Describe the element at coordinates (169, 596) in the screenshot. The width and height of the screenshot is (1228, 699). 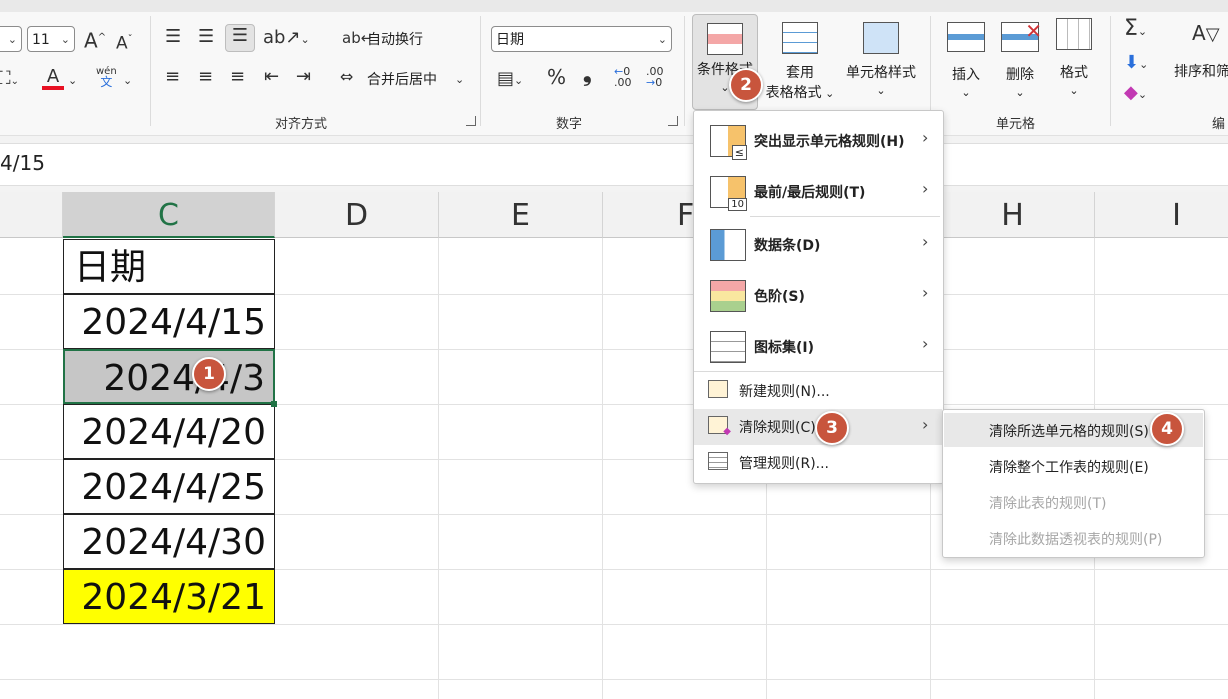
I see `cell-C-date-highlighted: 2024/3/21` at that location.